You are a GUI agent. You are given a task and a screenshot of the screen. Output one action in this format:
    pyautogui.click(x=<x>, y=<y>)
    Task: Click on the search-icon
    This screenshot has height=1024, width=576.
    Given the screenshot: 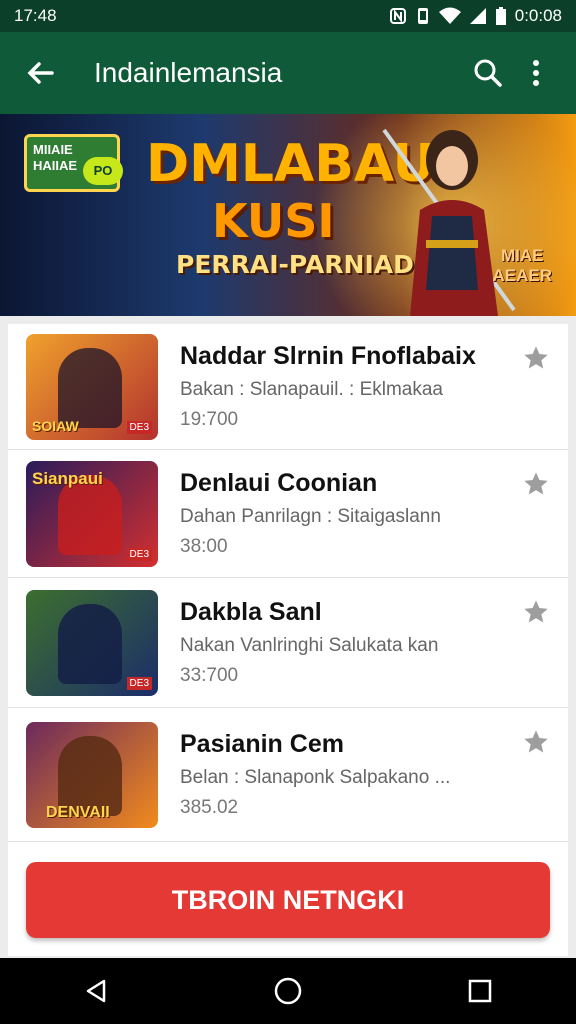 What is the action you would take?
    pyautogui.click(x=488, y=73)
    